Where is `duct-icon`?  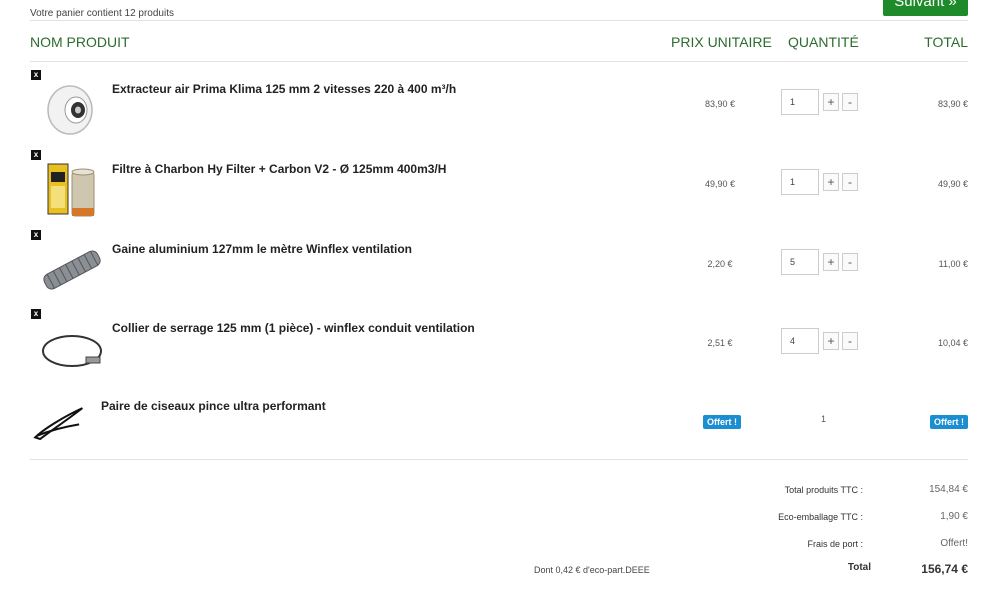
duct-icon is located at coordinates (72, 270).